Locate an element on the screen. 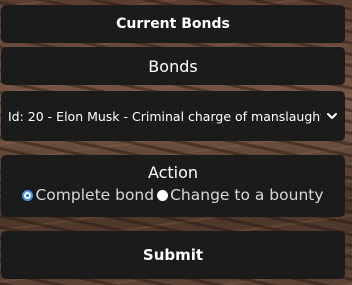  bonds-label: Bonds is located at coordinates (173, 66).